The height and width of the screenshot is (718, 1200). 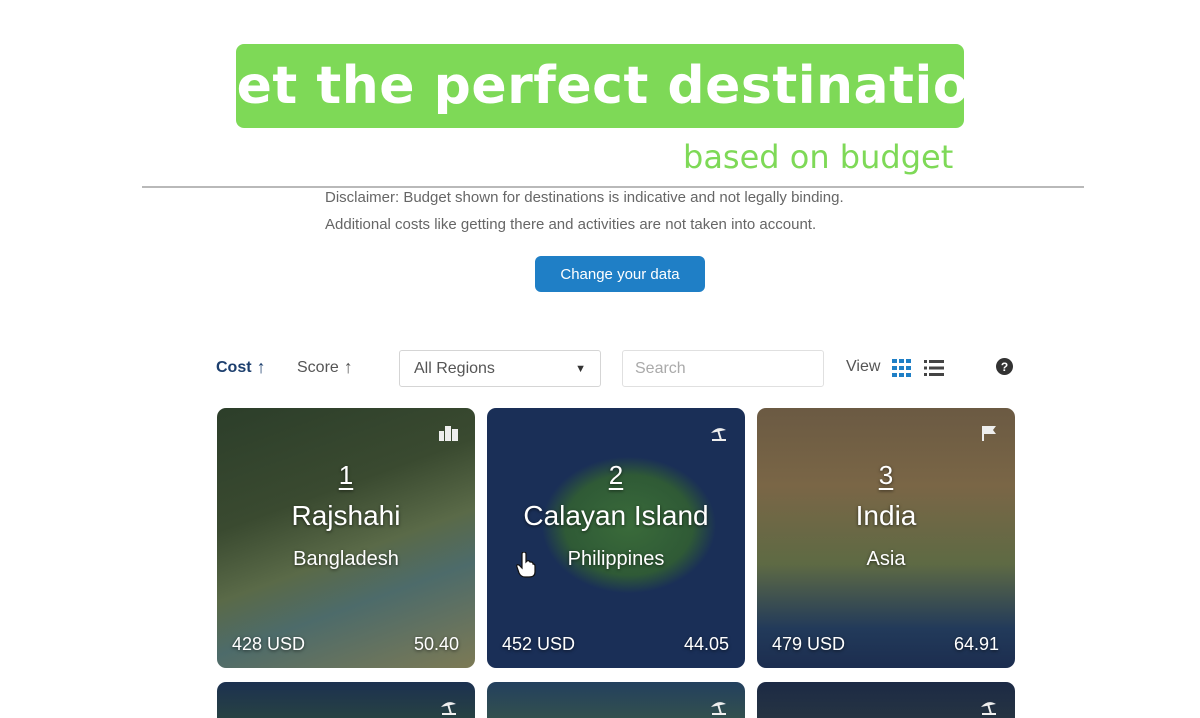 What do you see at coordinates (818, 157) in the screenshot?
I see `hero-subtitle: based on budget` at bounding box center [818, 157].